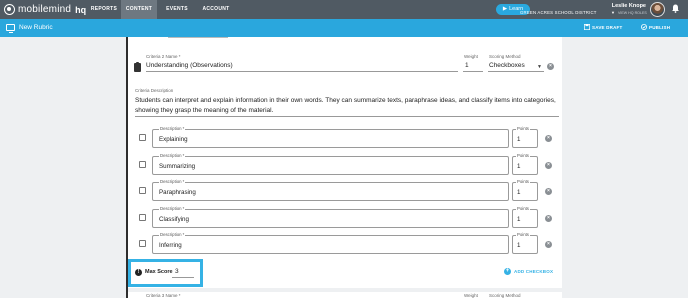  I want to click on mobilemind-logo: mobilemind hq, so click(45, 9).